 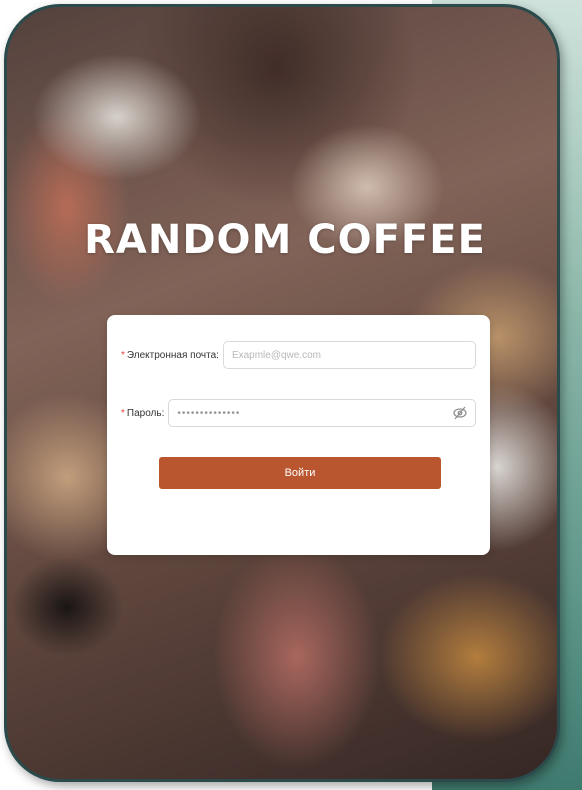 I want to click on email-row: * Электронная почта:, so click(x=298, y=355).